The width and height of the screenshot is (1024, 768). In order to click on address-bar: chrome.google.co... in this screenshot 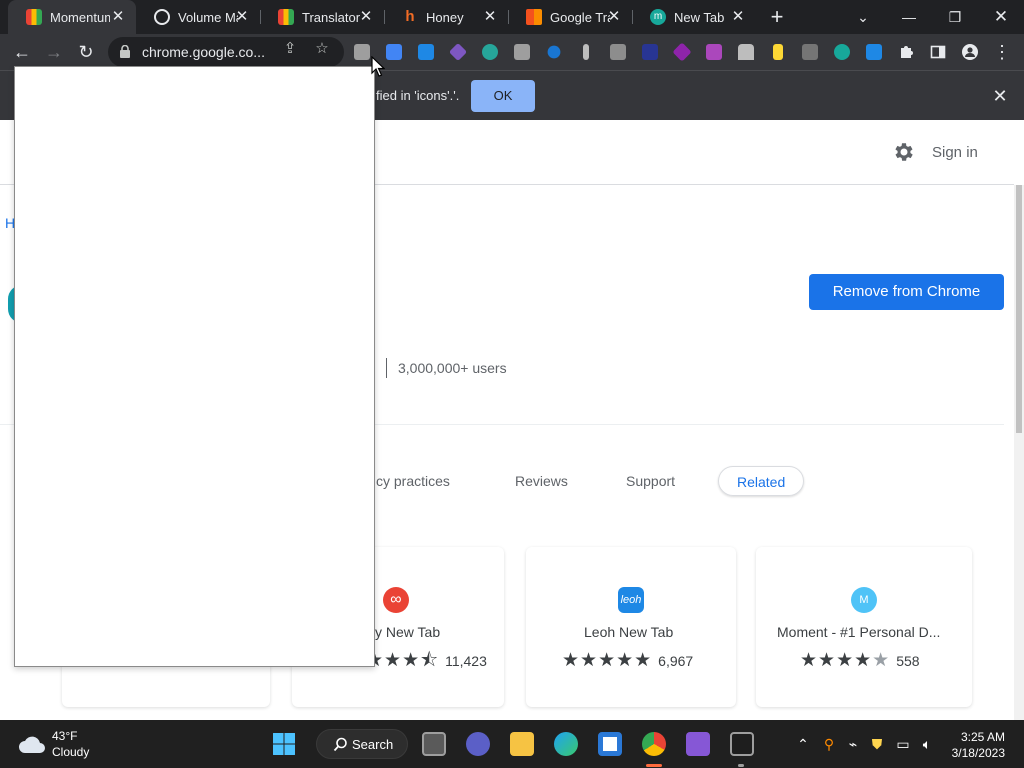, I will do `click(226, 52)`.